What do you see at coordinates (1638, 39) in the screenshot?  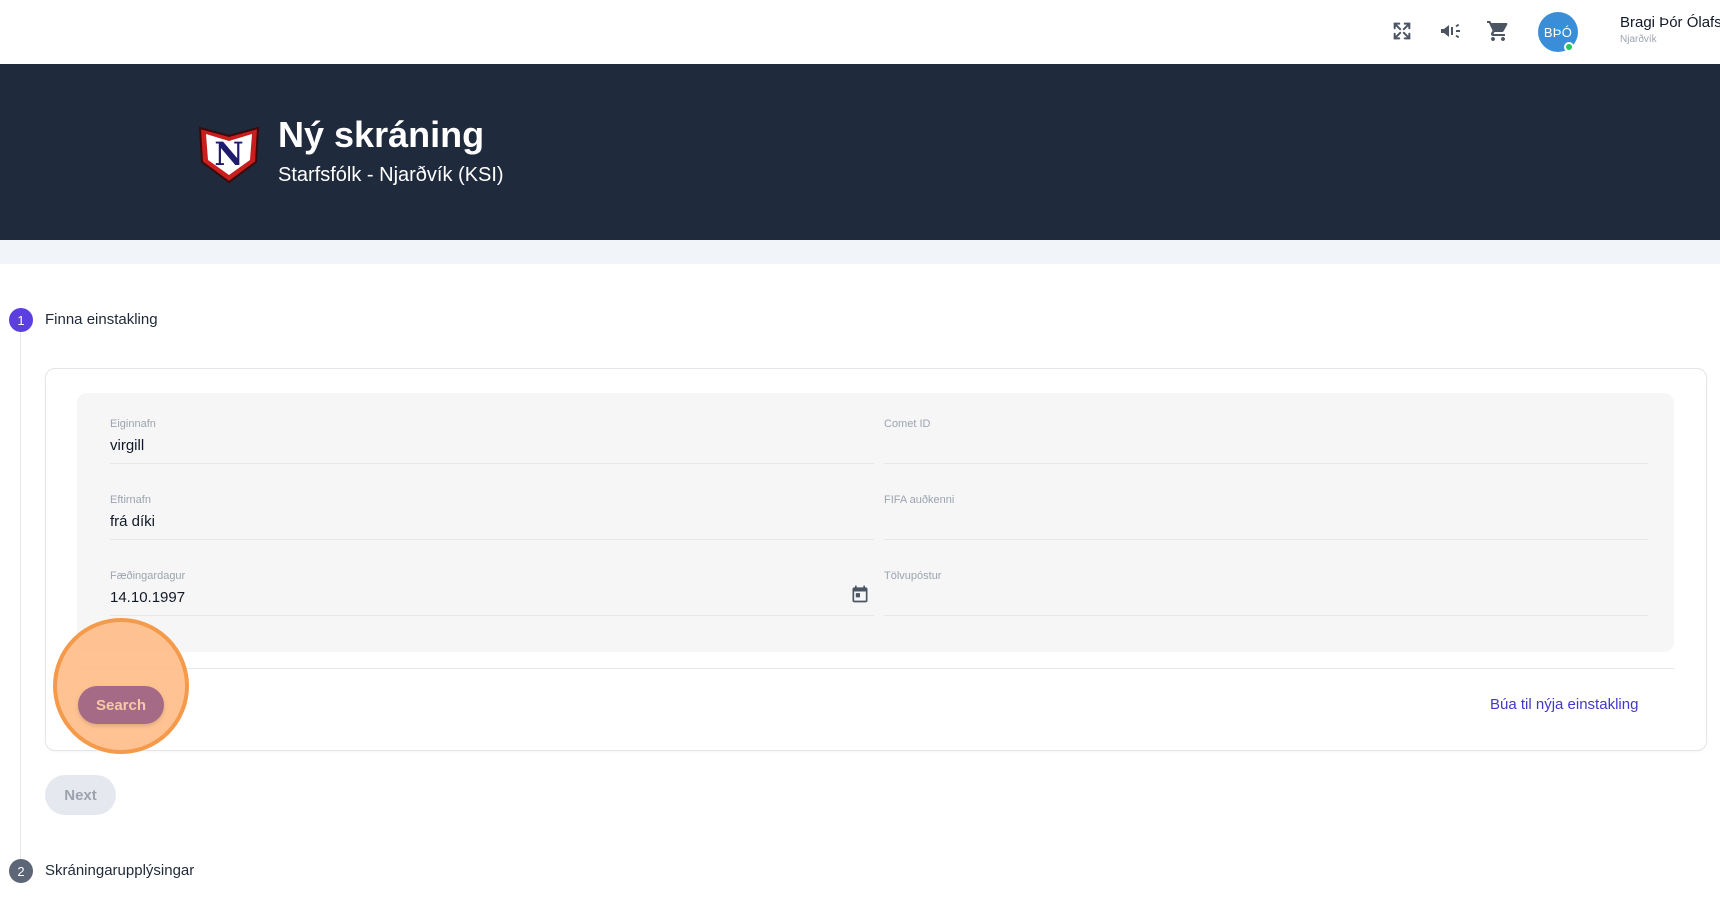 I see `user-club: Njarðvík` at bounding box center [1638, 39].